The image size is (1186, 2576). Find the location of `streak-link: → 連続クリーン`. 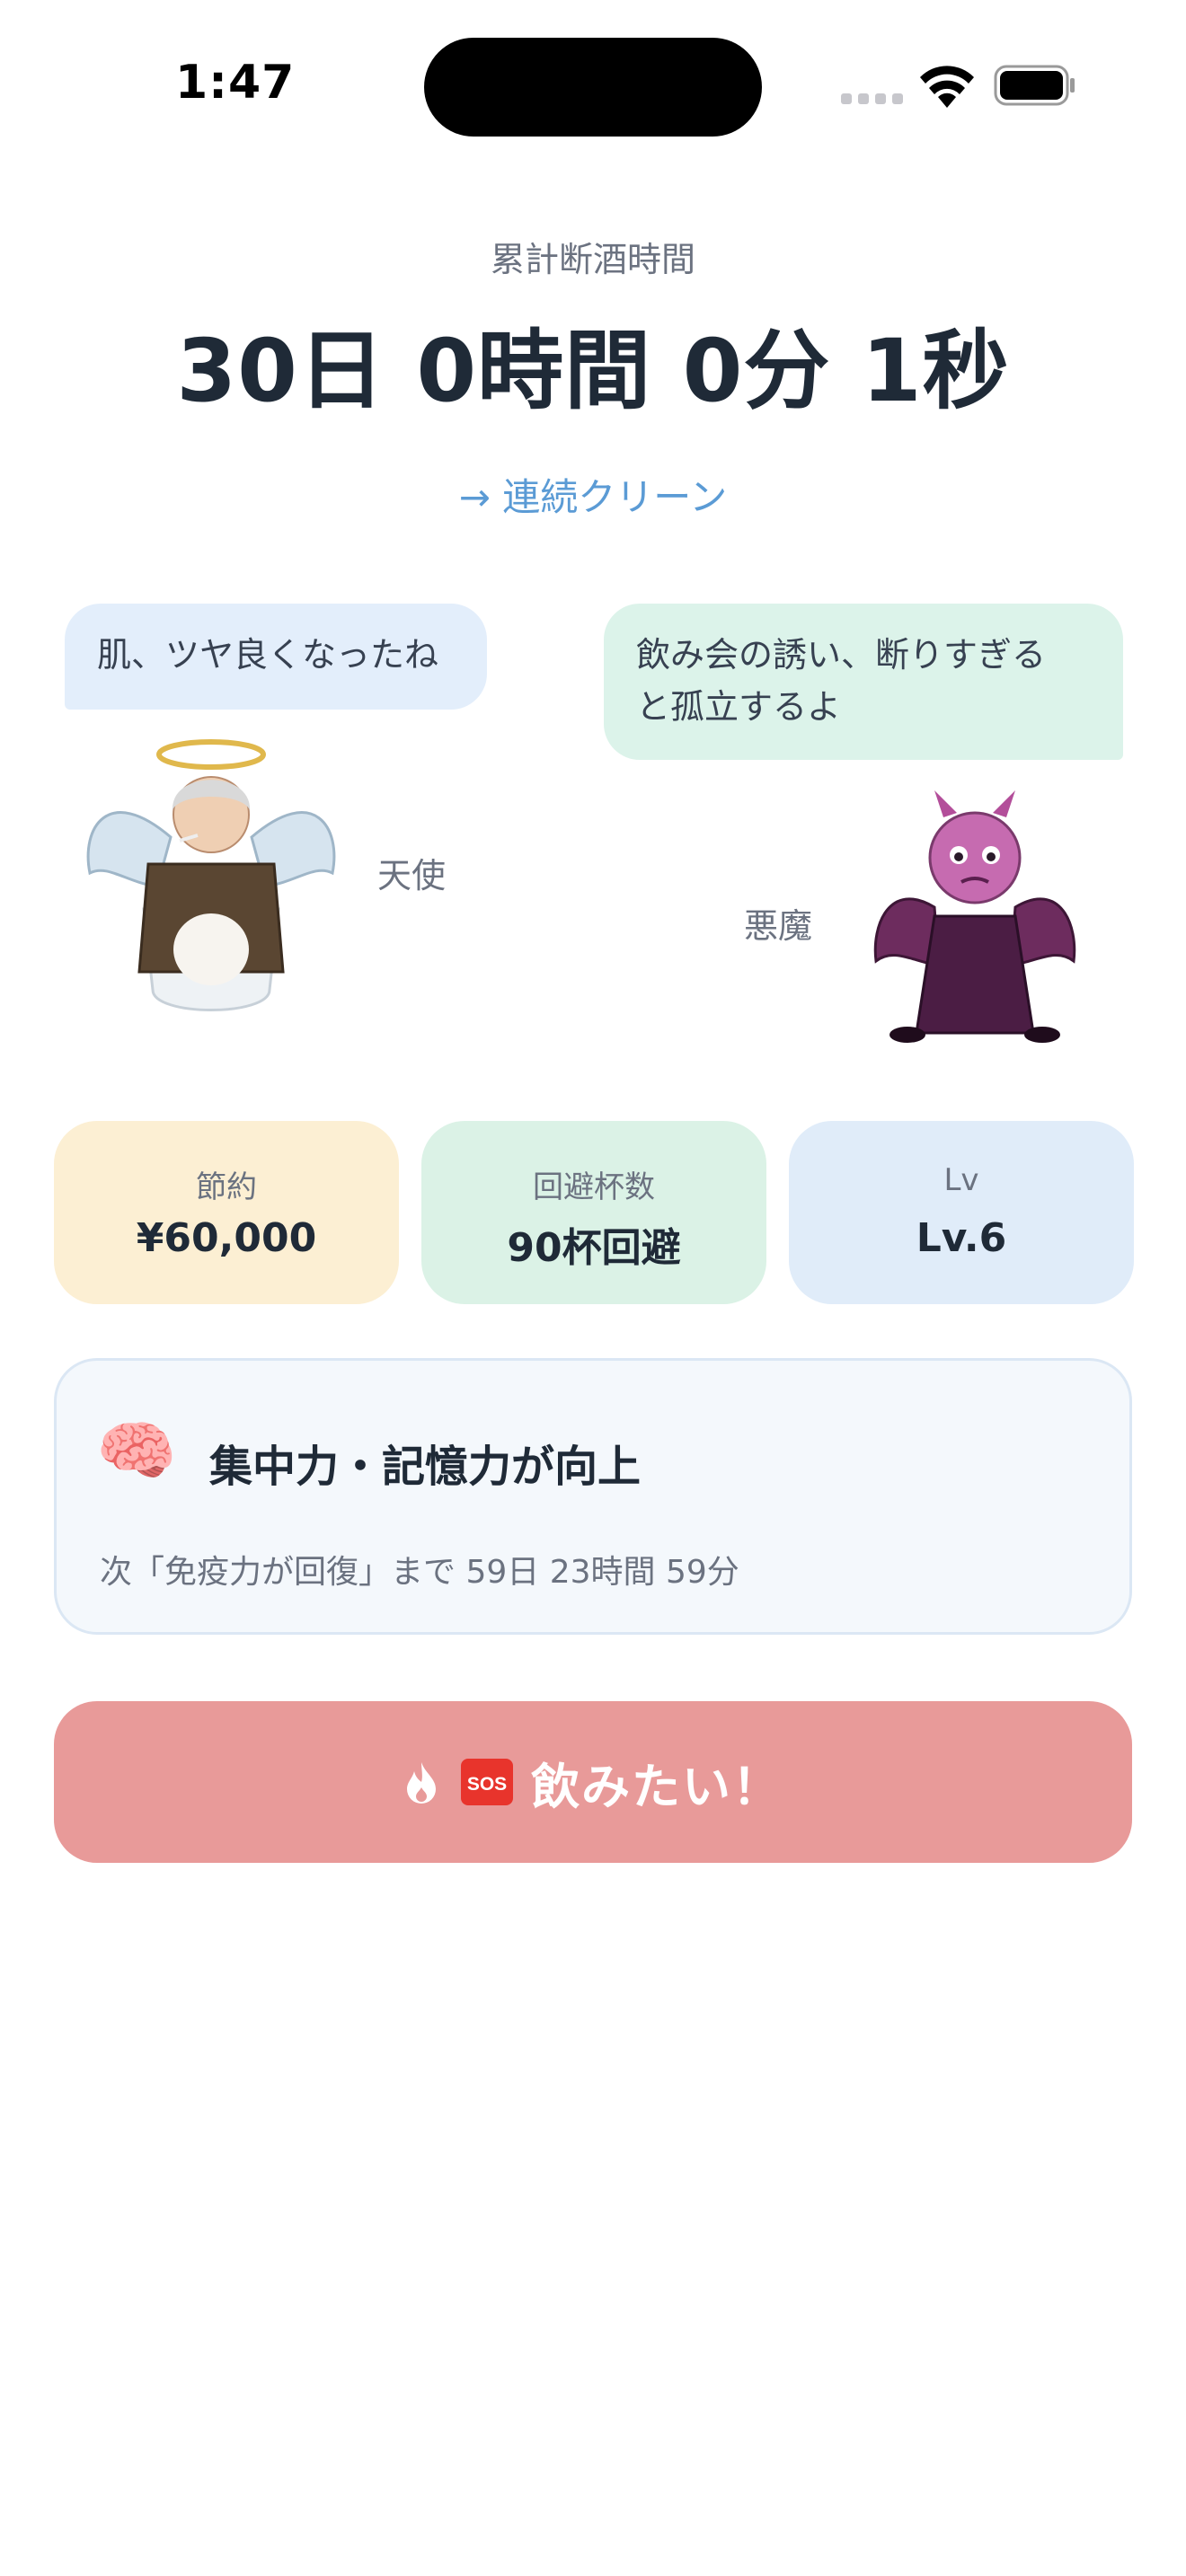

streak-link: → 連続クリーン is located at coordinates (593, 494).